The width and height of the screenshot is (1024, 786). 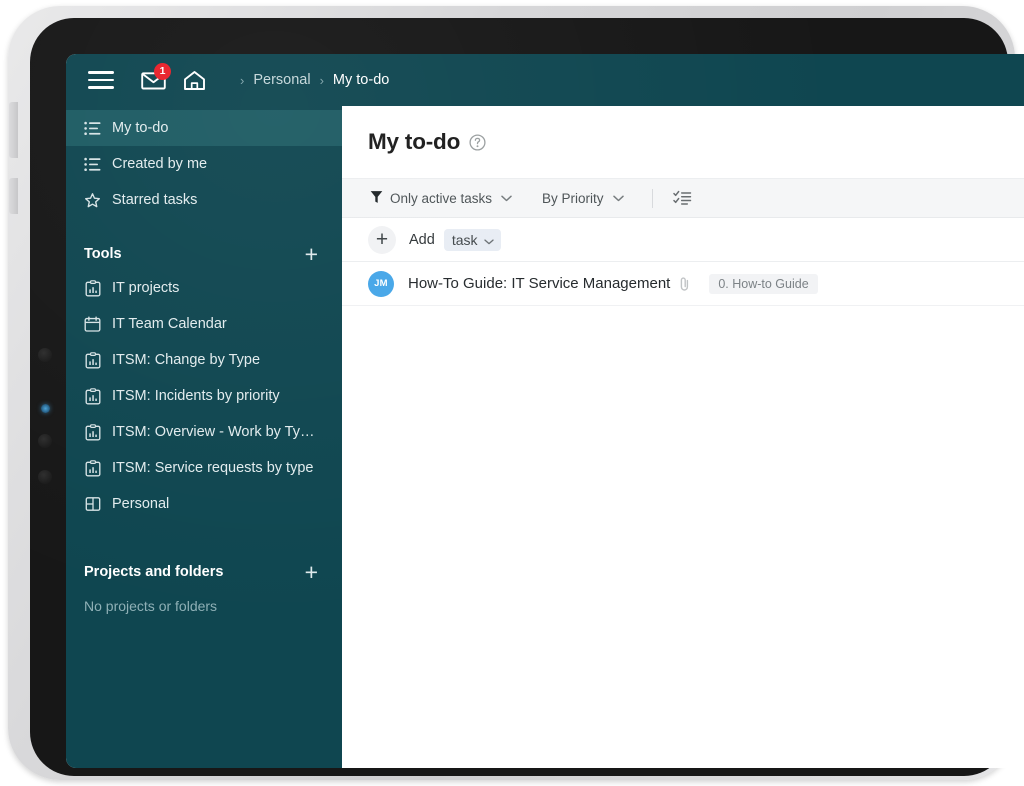 What do you see at coordinates (311, 572) in the screenshot?
I see `add-project-button: +` at bounding box center [311, 572].